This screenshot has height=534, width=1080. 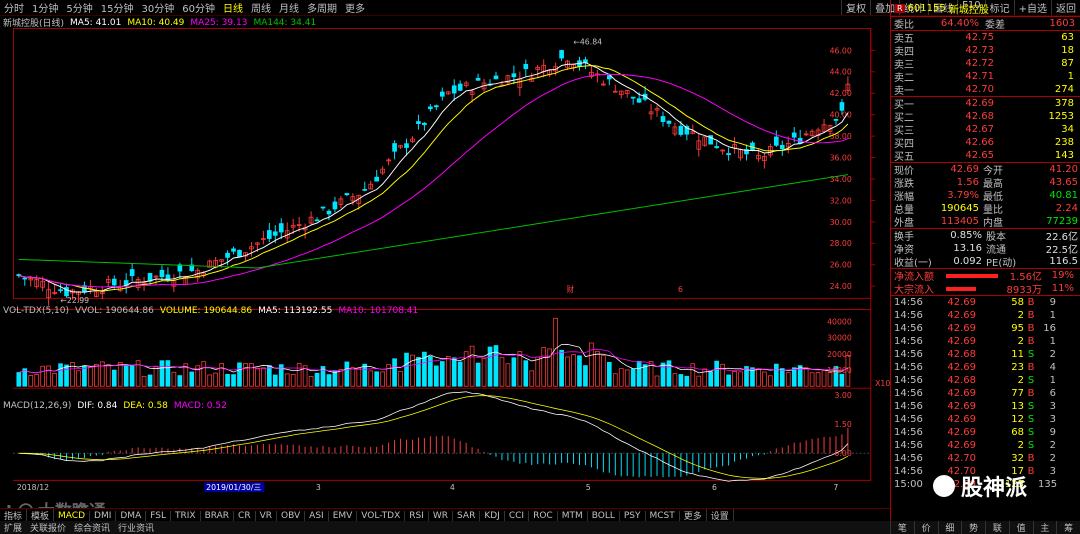 What do you see at coordinates (378, 311) in the screenshot?
I see `vol-ma10-value: MA10: 101708.41` at bounding box center [378, 311].